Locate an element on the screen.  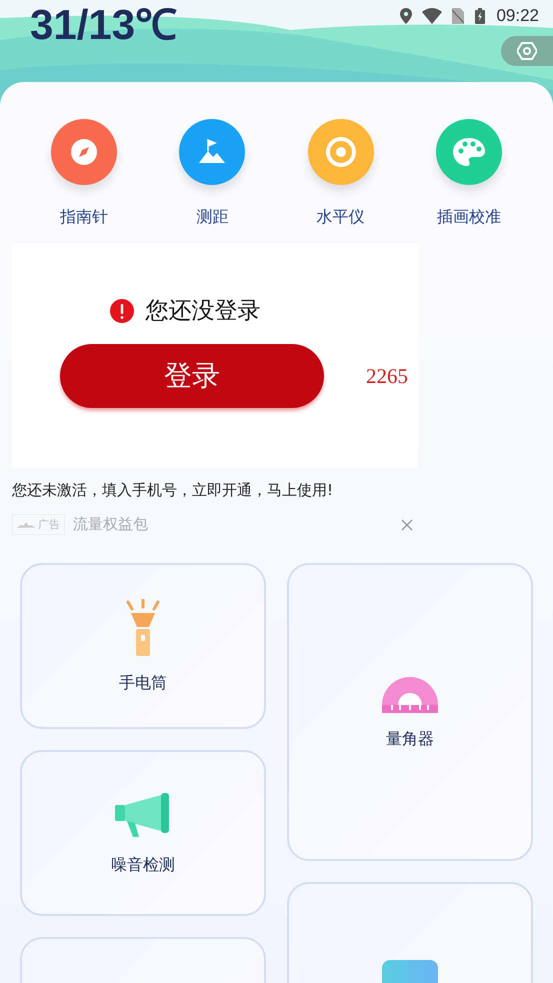
settings-button is located at coordinates (527, 51).